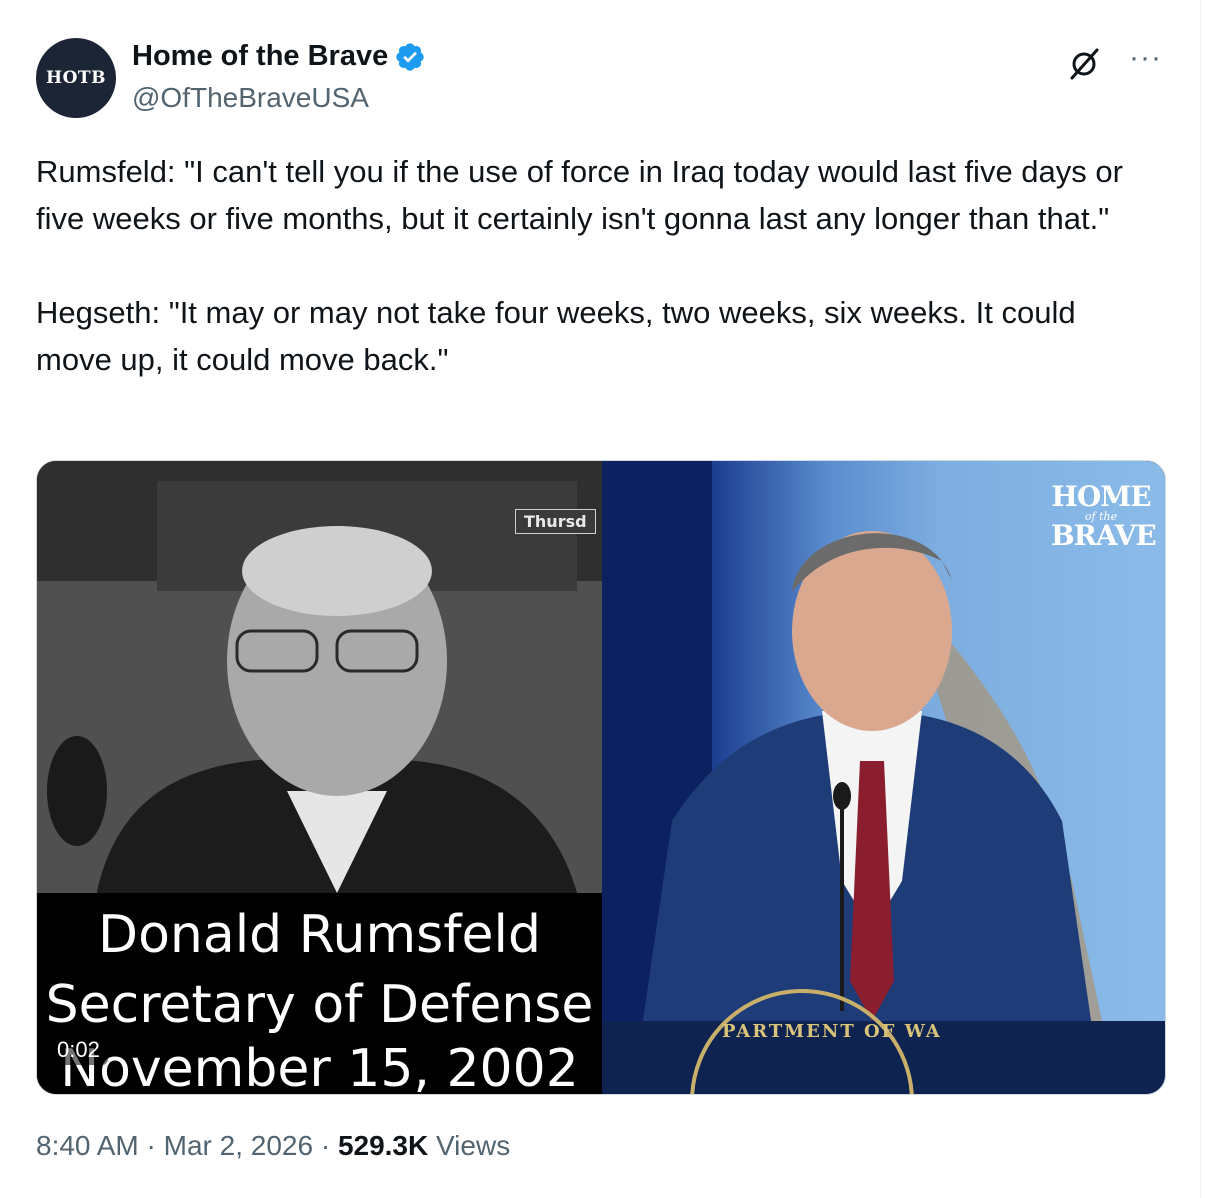 This screenshot has height=1198, width=1206. Describe the element at coordinates (1084, 64) in the screenshot. I see `grok-icon` at that location.